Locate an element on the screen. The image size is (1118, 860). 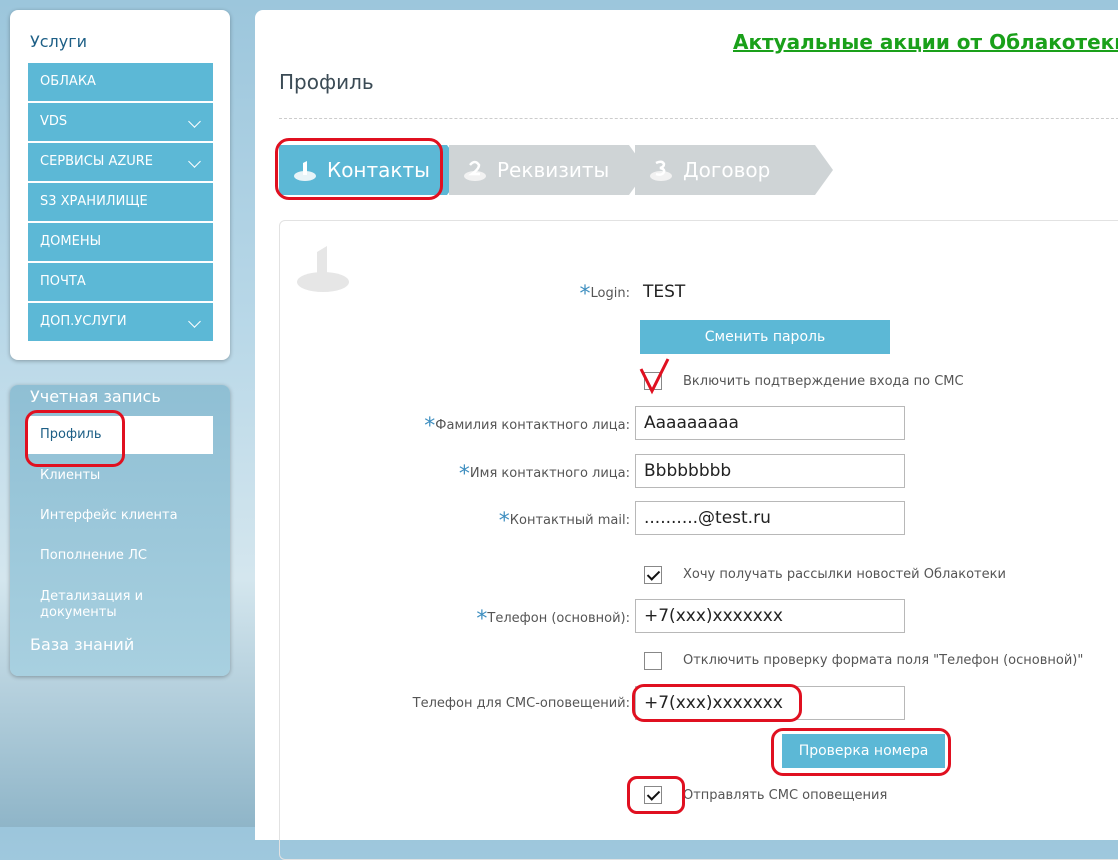
cloud-step-3-icon is located at coordinates (661, 170).